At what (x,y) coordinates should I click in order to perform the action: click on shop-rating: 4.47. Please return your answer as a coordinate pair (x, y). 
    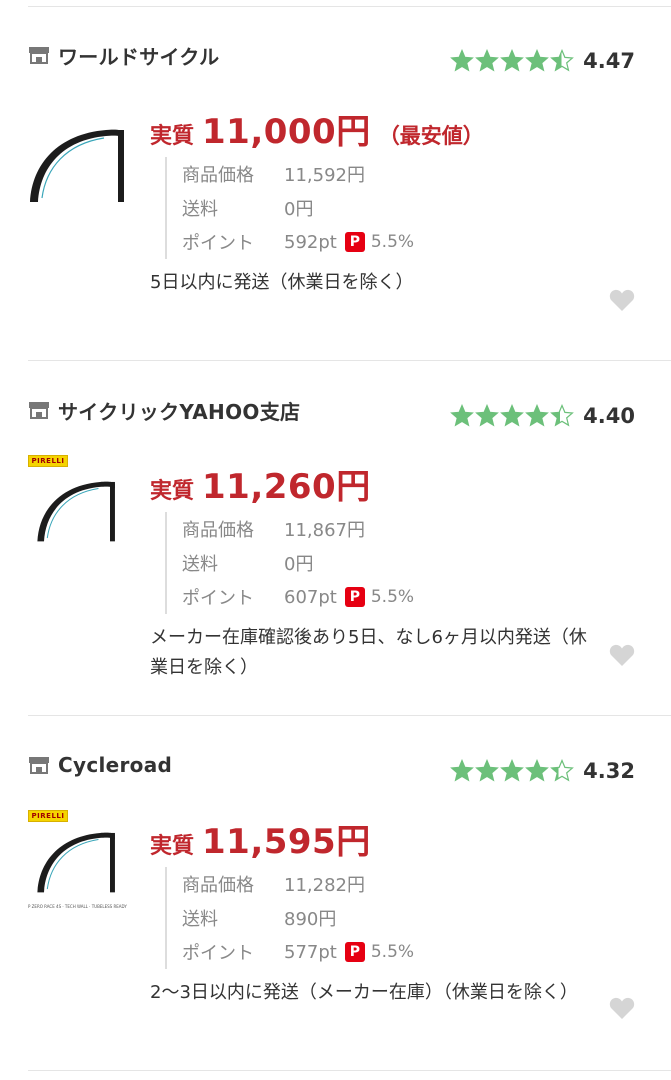
    Looking at the image, I should click on (542, 61).